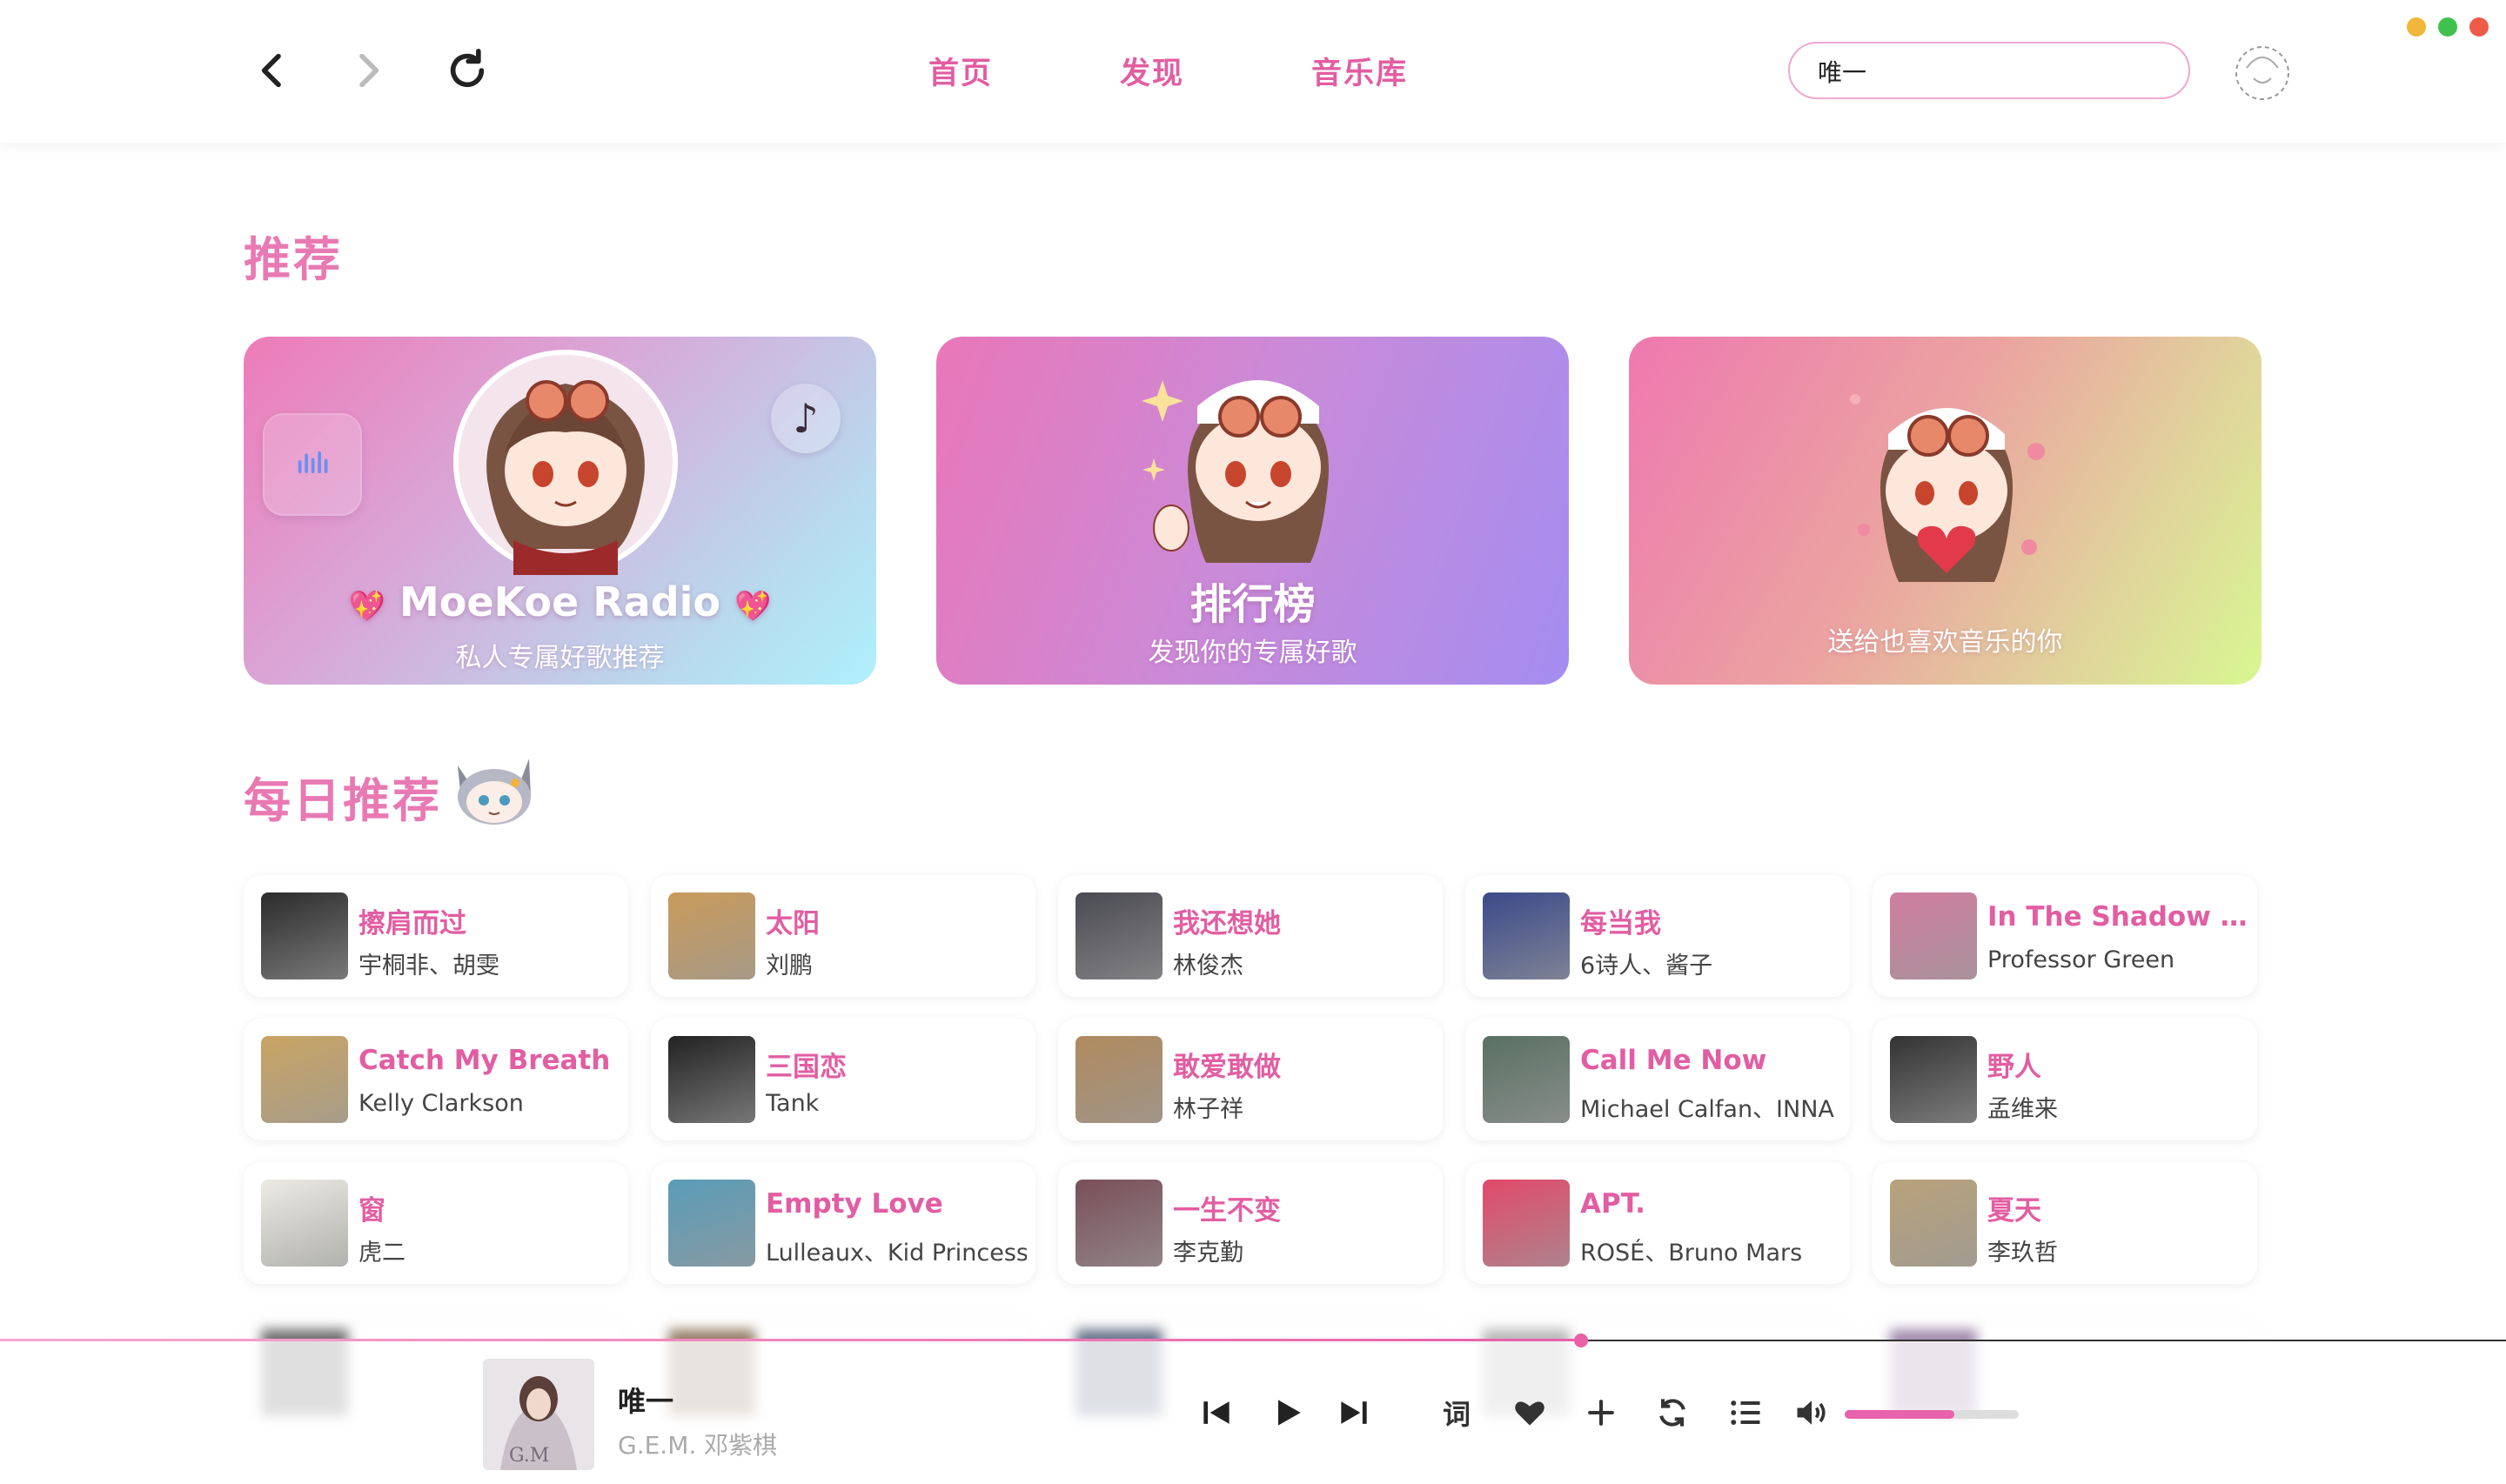 The image size is (2506, 1484). What do you see at coordinates (436, 936) in the screenshot?
I see `song-card: 擦肩而过 宇桐非、胡雯` at bounding box center [436, 936].